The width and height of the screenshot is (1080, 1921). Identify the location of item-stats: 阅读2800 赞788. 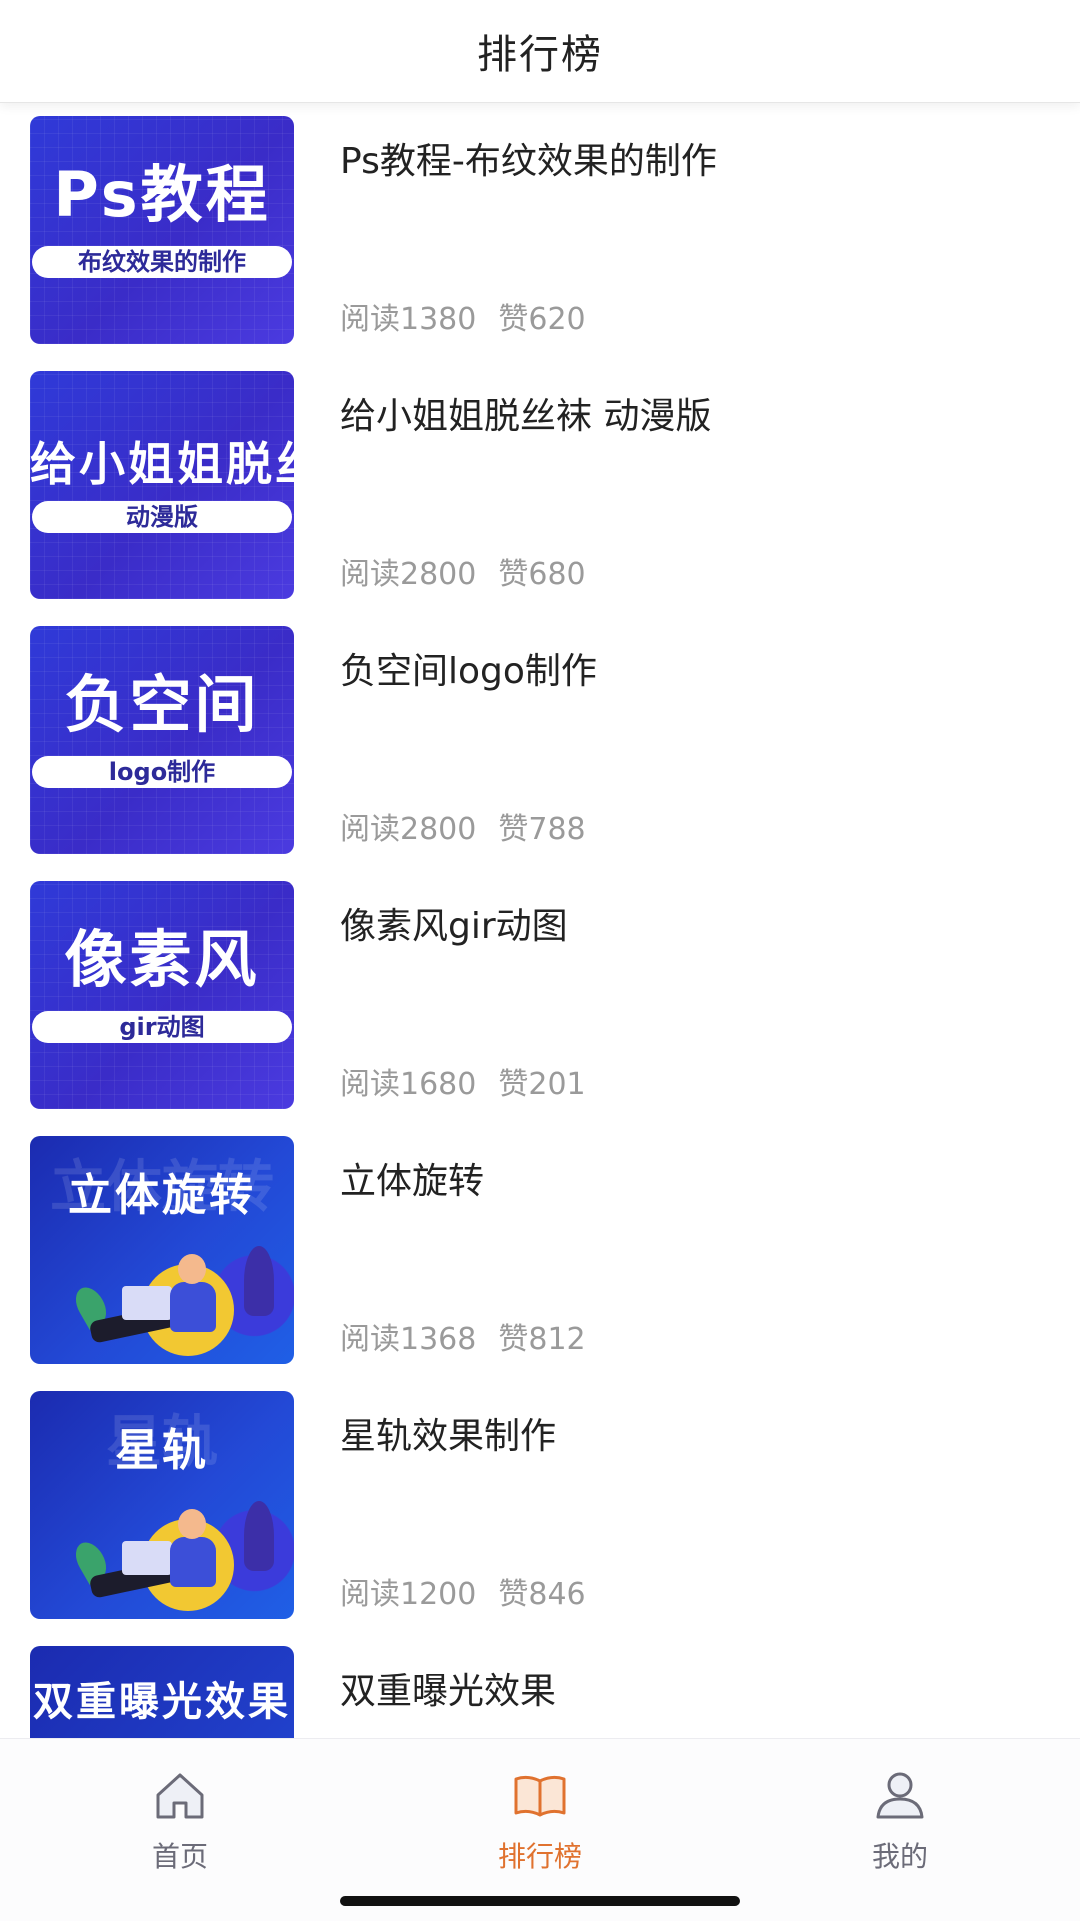
(463, 826).